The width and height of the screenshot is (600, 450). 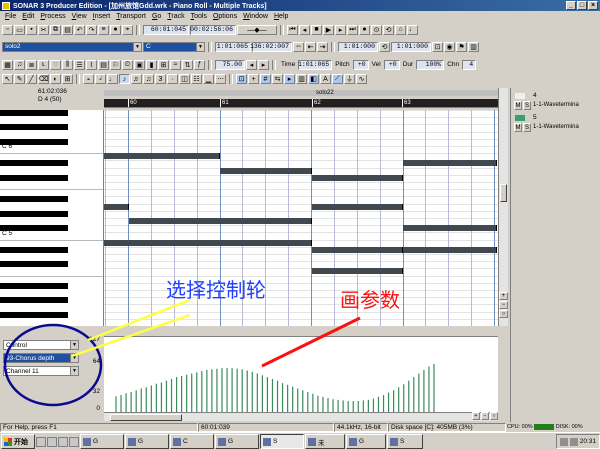 I want to click on velocity-tail-icon: ⟋, so click(x=337, y=79).